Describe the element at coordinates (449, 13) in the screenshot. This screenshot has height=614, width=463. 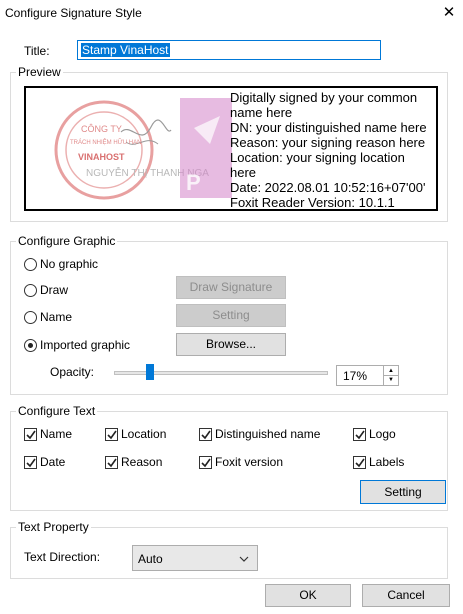
I see `close-icon: ✕` at that location.